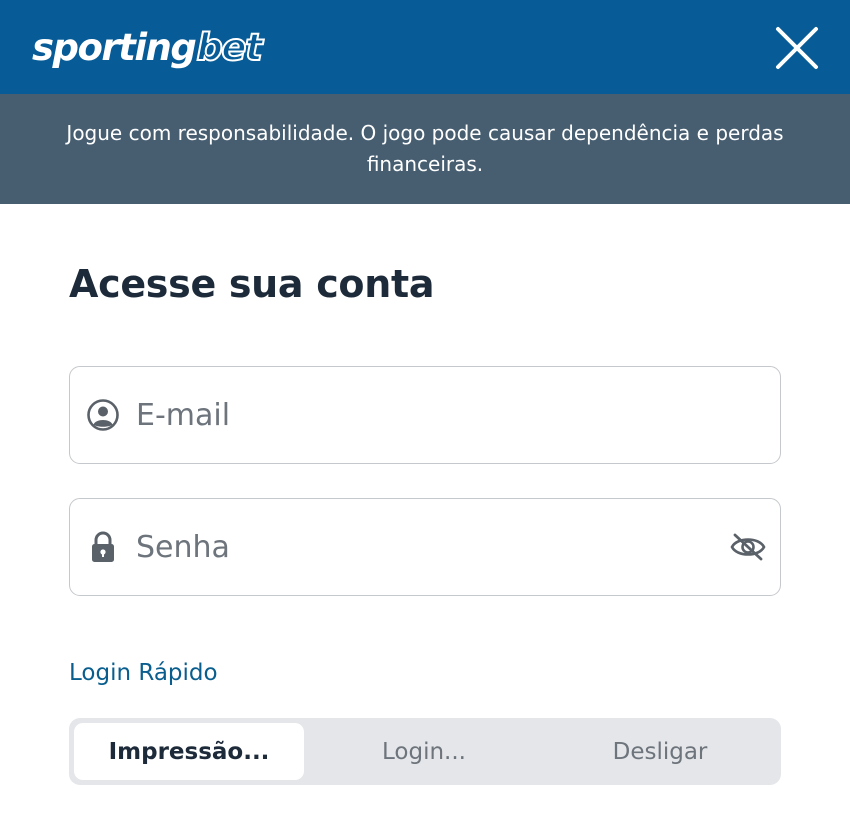 Image resolution: width=850 pixels, height=818 pixels. I want to click on close-icon, so click(797, 48).